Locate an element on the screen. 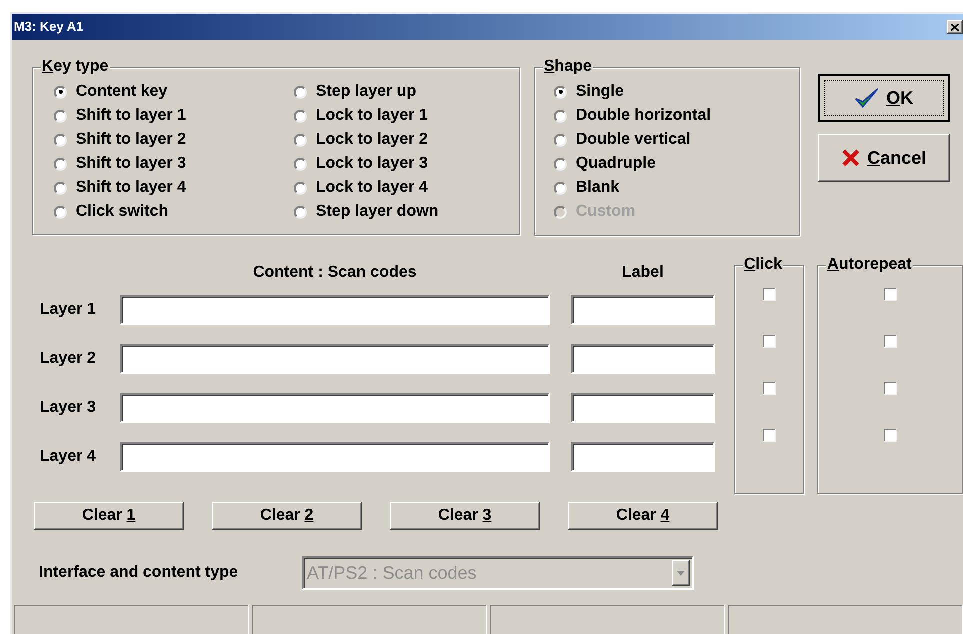 The width and height of the screenshot is (963, 634). cancel-button: Cancel is located at coordinates (884, 158).